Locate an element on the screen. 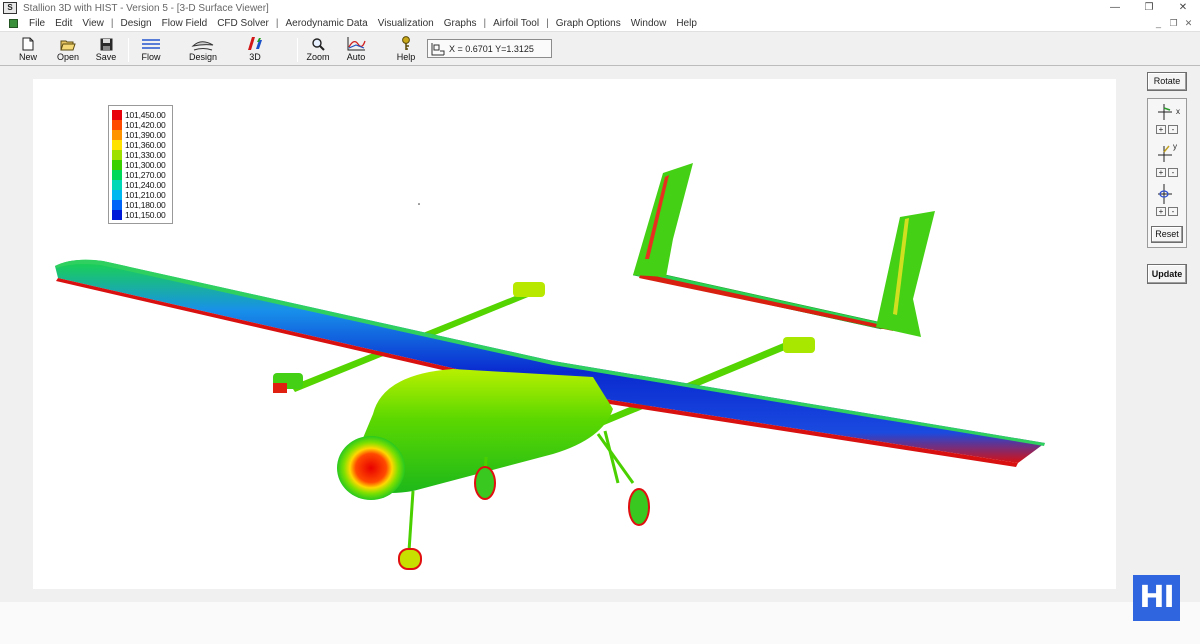 This screenshot has height=644, width=1200. auto-label: Auto is located at coordinates (356, 57).